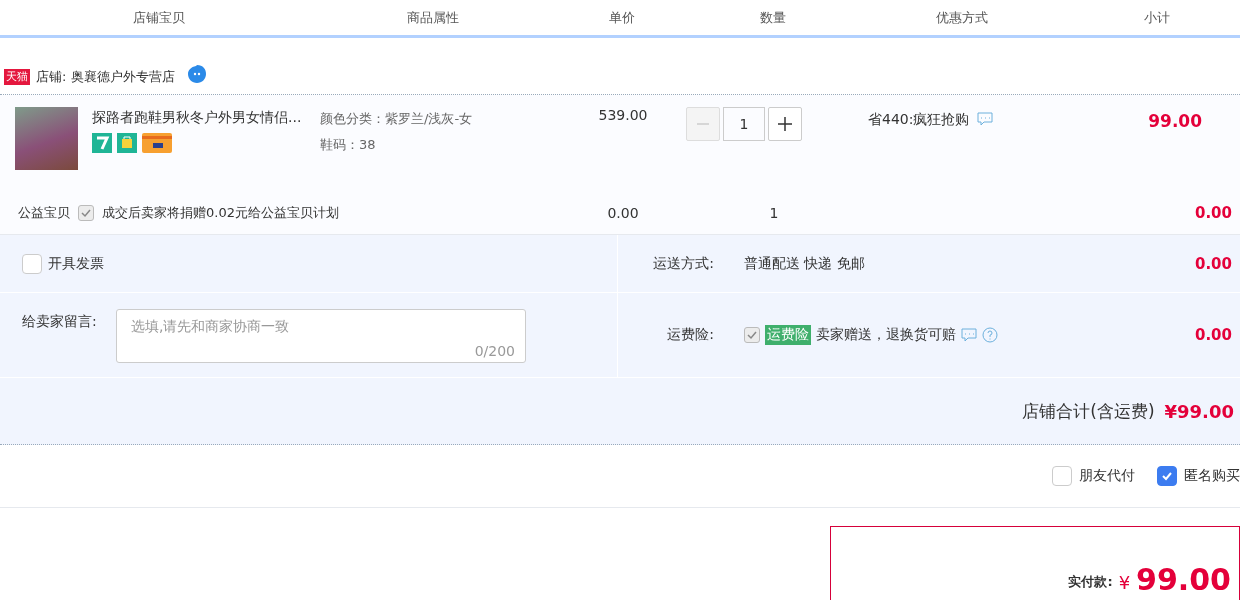 The width and height of the screenshot is (1246, 600). Describe the element at coordinates (1212, 476) in the screenshot. I see `option-label: 匿名购买` at that location.